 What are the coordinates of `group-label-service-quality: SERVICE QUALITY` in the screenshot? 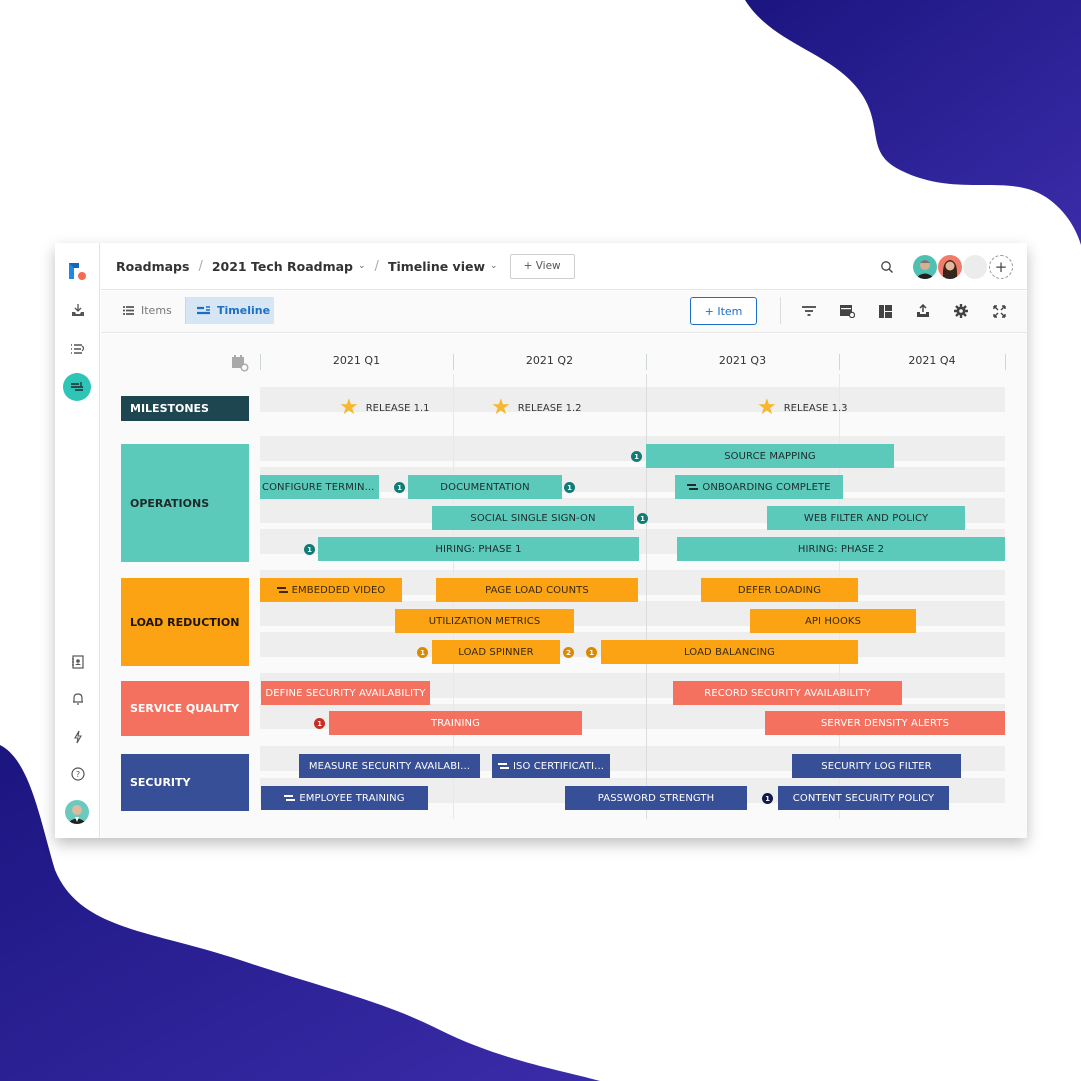 It's located at (185, 708).